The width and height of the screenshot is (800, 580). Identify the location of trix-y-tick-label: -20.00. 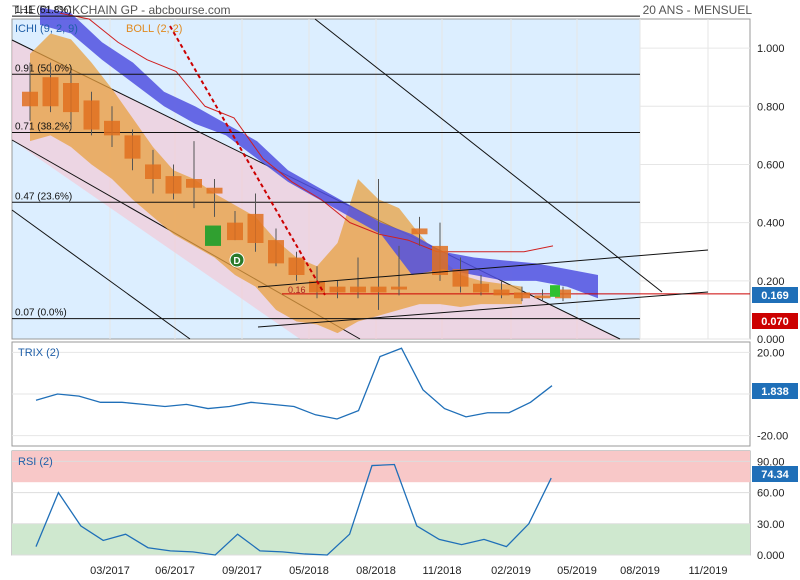
(772, 437).